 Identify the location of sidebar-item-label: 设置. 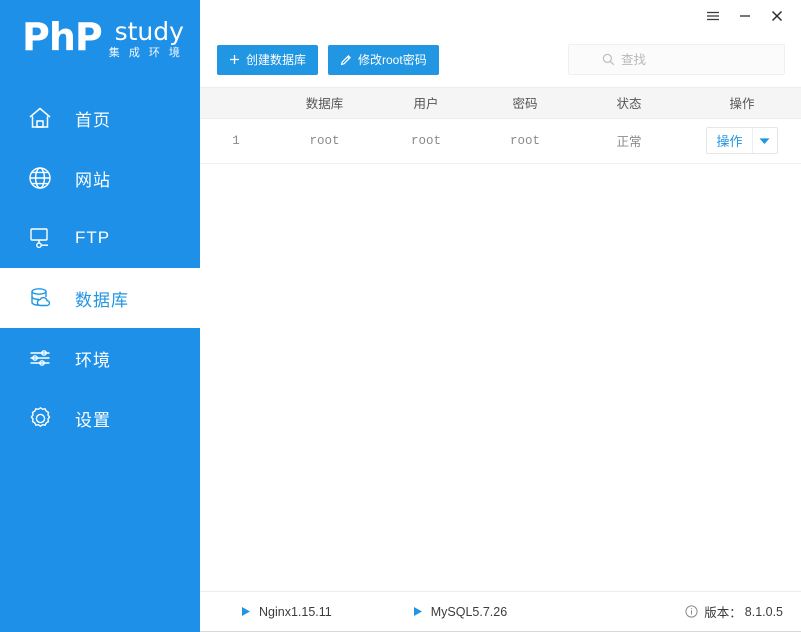
(93, 420).